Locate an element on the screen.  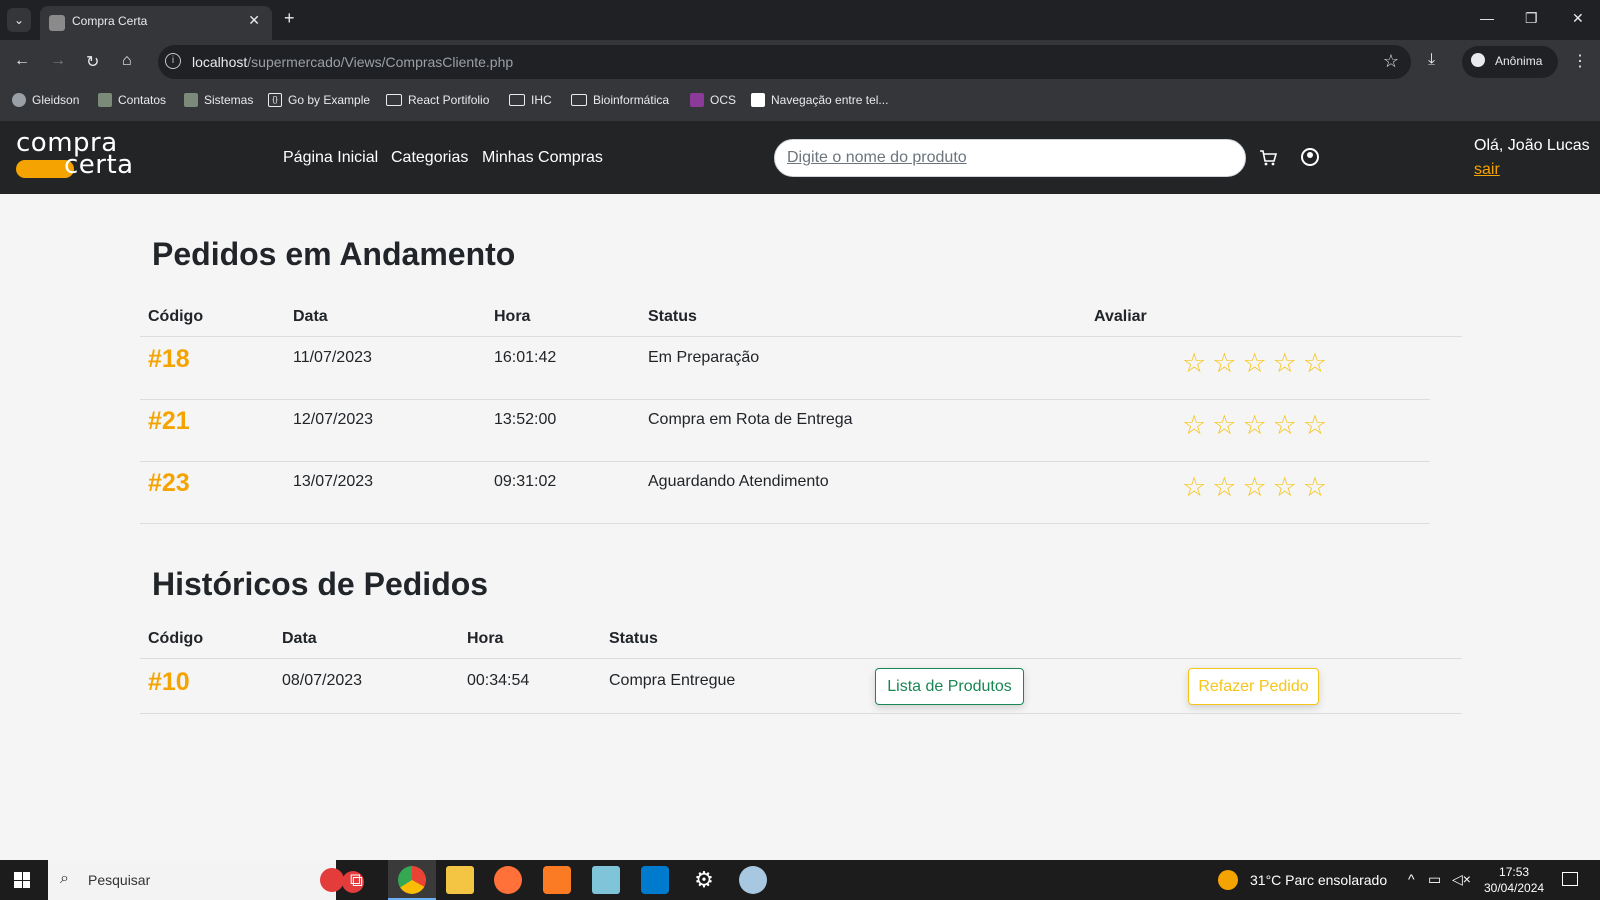
browser-menu-icon: ⋮ is located at coordinates (1580, 61).